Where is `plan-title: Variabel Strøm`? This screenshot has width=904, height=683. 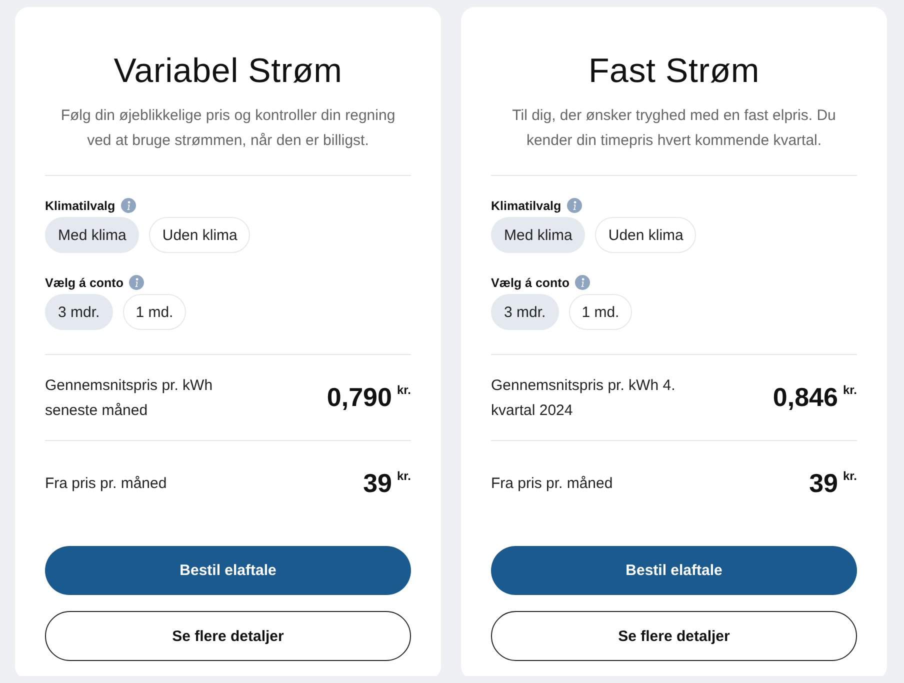 plan-title: Variabel Strøm is located at coordinates (228, 71).